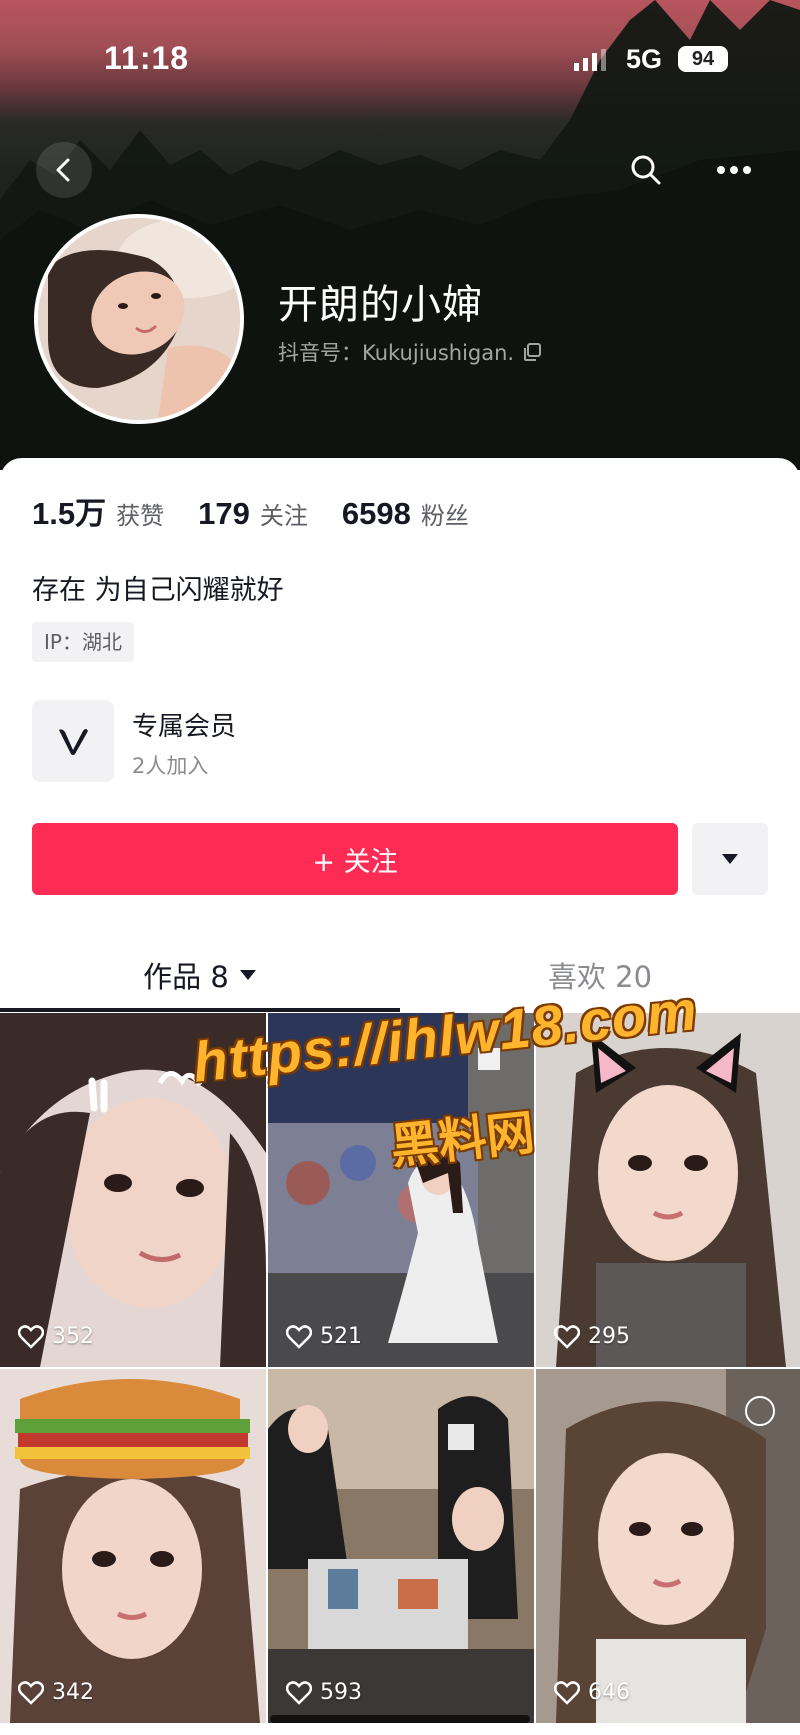 The width and height of the screenshot is (800, 1735). Describe the element at coordinates (462, 1140) in the screenshot. I see `watermark-text: 黑料网` at that location.